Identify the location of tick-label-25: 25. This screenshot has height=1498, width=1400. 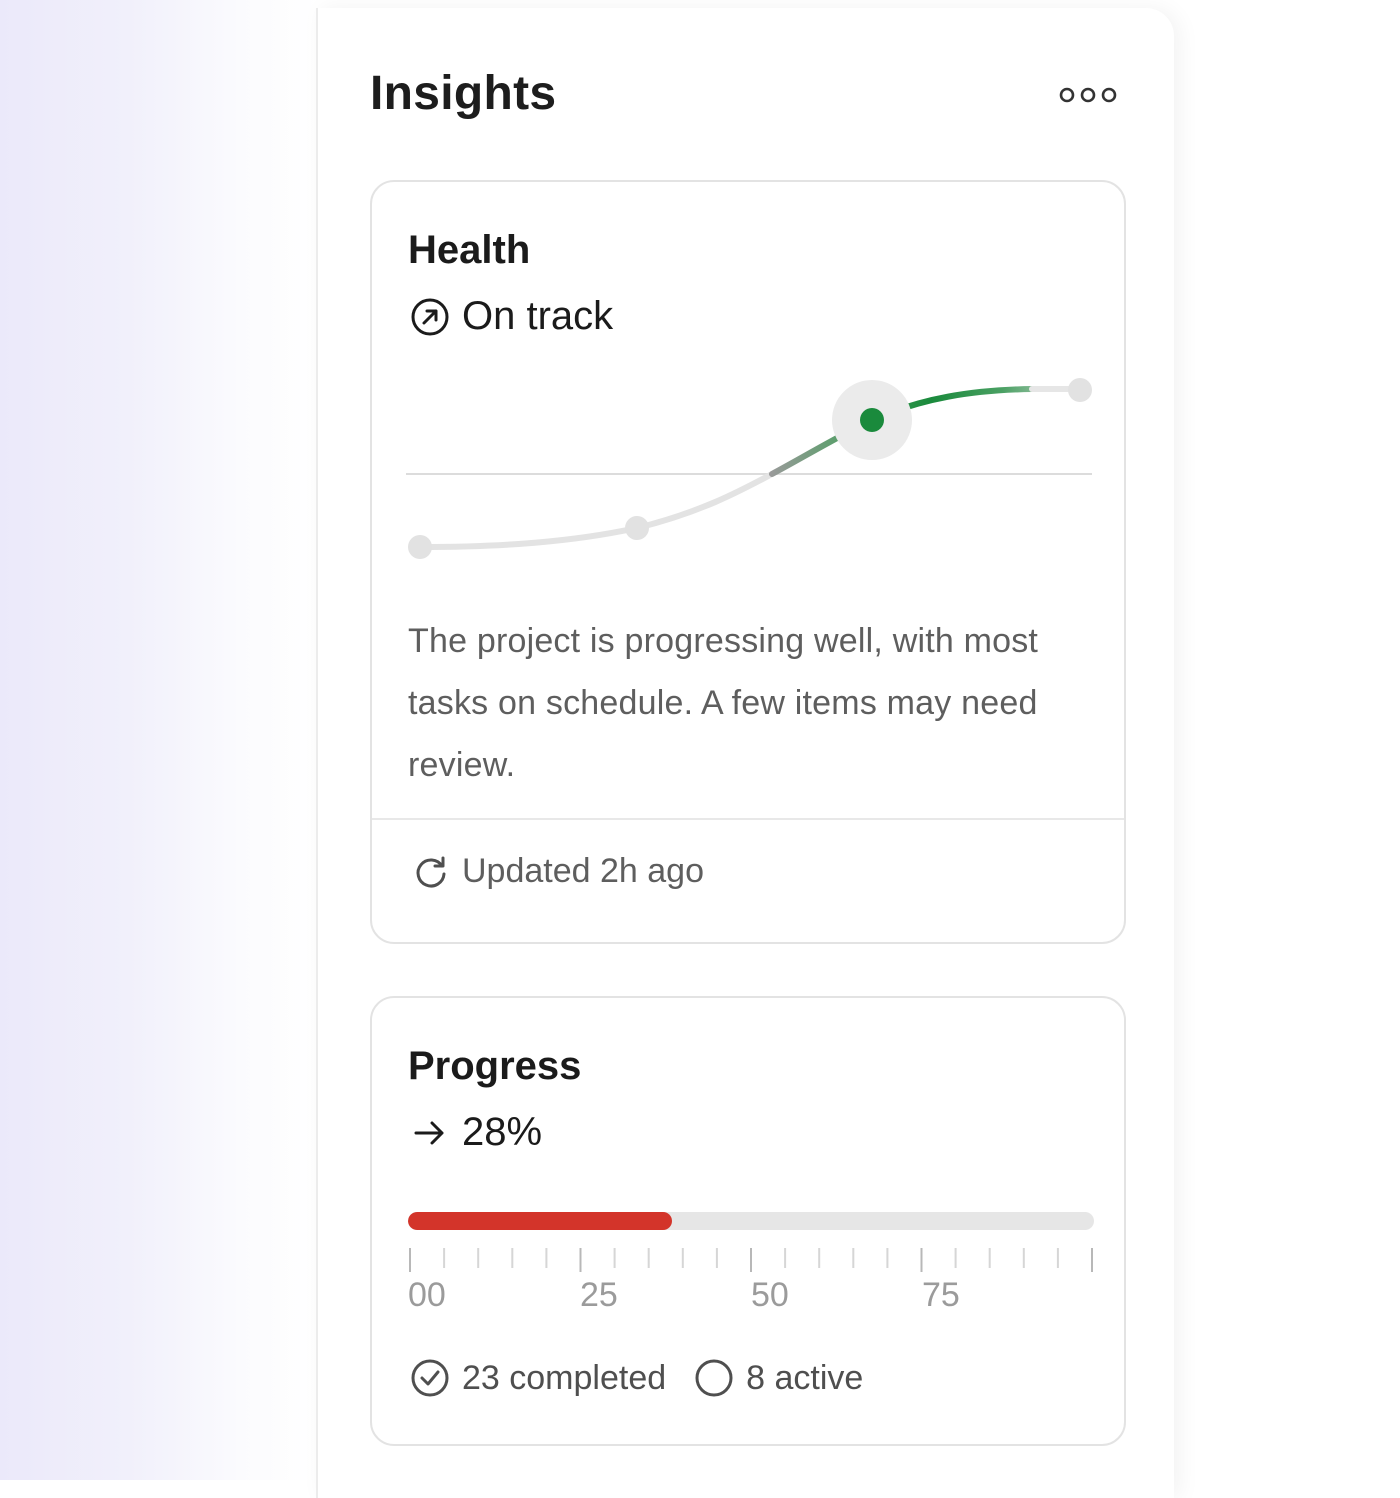
(599, 1295).